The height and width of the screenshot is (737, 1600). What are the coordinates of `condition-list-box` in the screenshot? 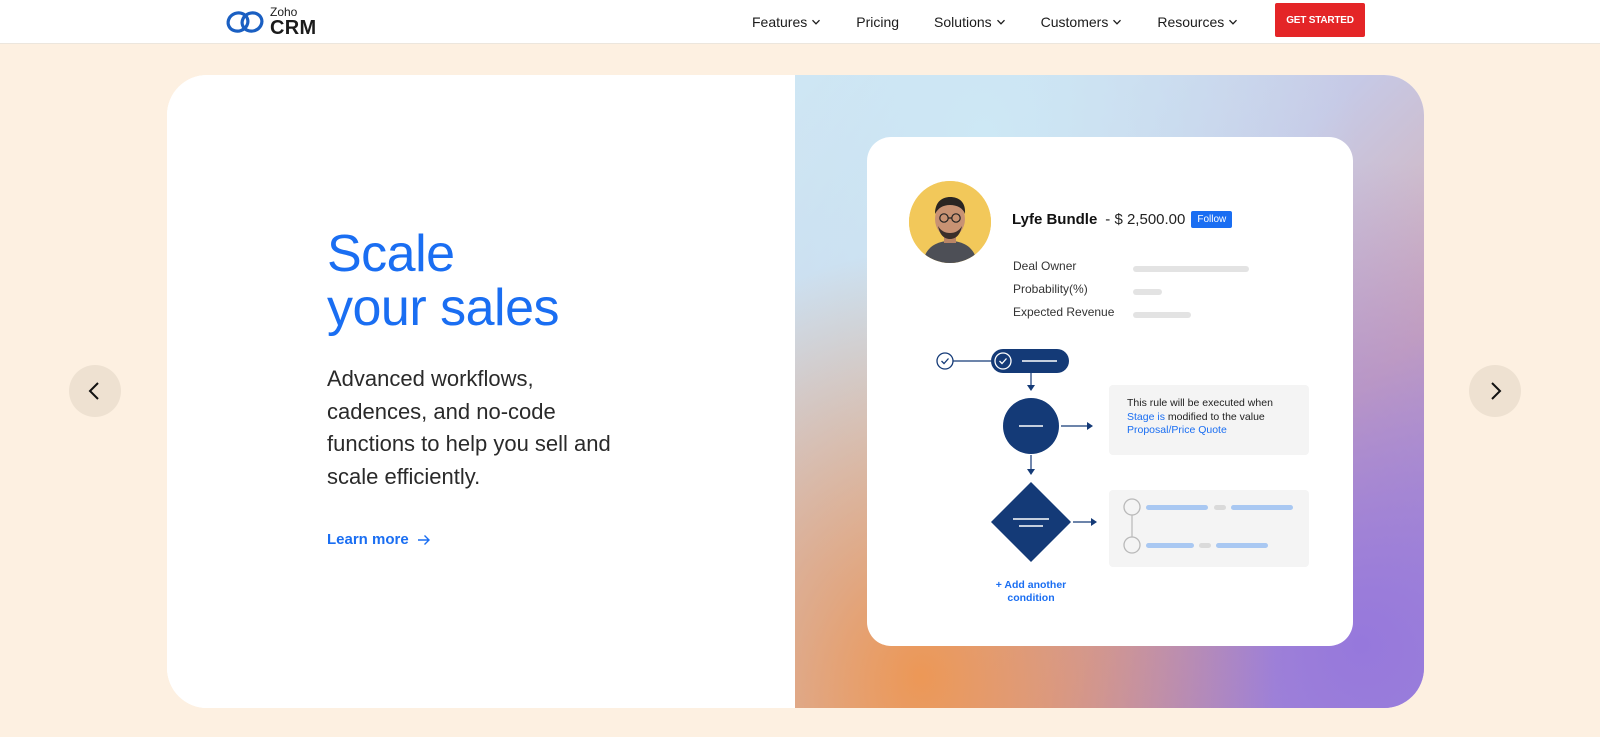 It's located at (1209, 528).